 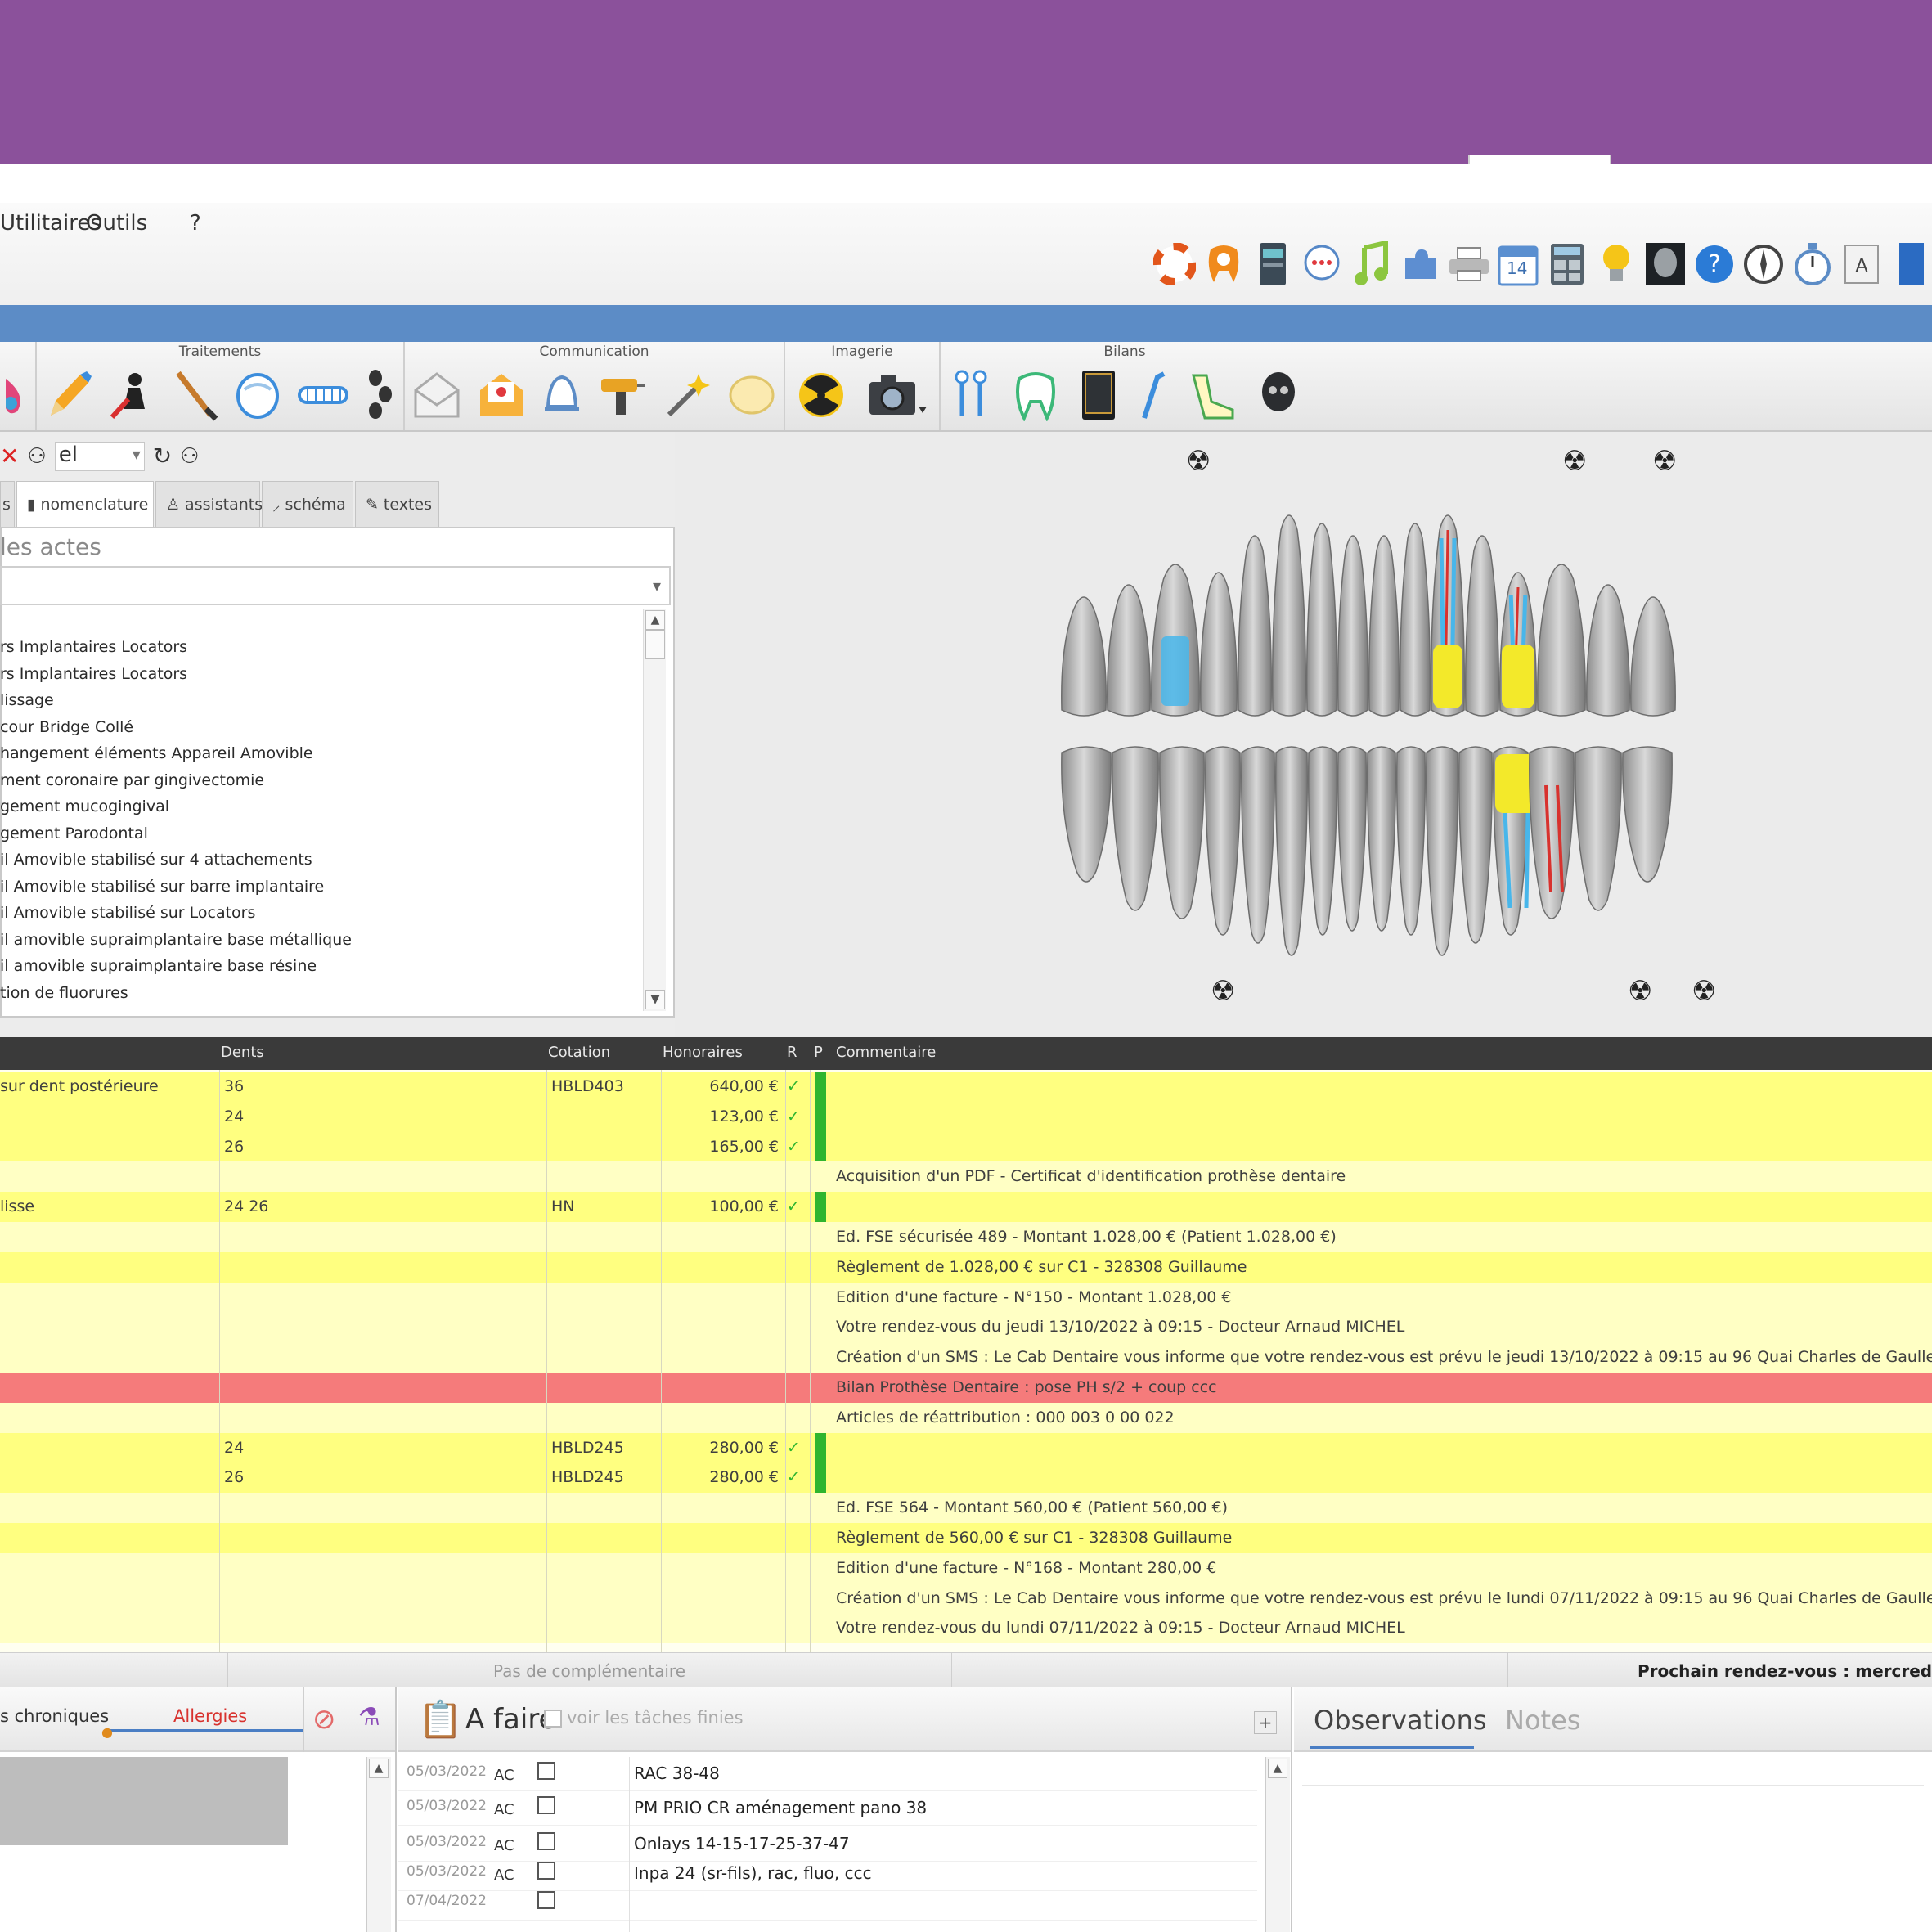 I want to click on flask-icon: ⚗, so click(x=369, y=1718).